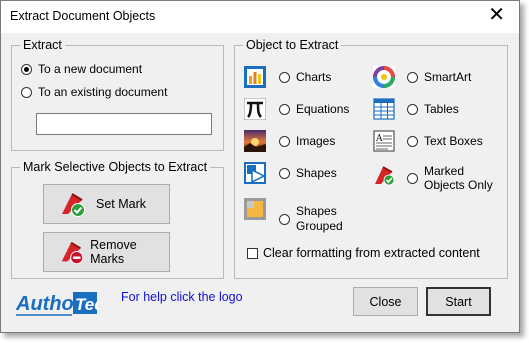 The height and width of the screenshot is (343, 529). I want to click on radio-existing-document-label: To an existing document, so click(103, 92).